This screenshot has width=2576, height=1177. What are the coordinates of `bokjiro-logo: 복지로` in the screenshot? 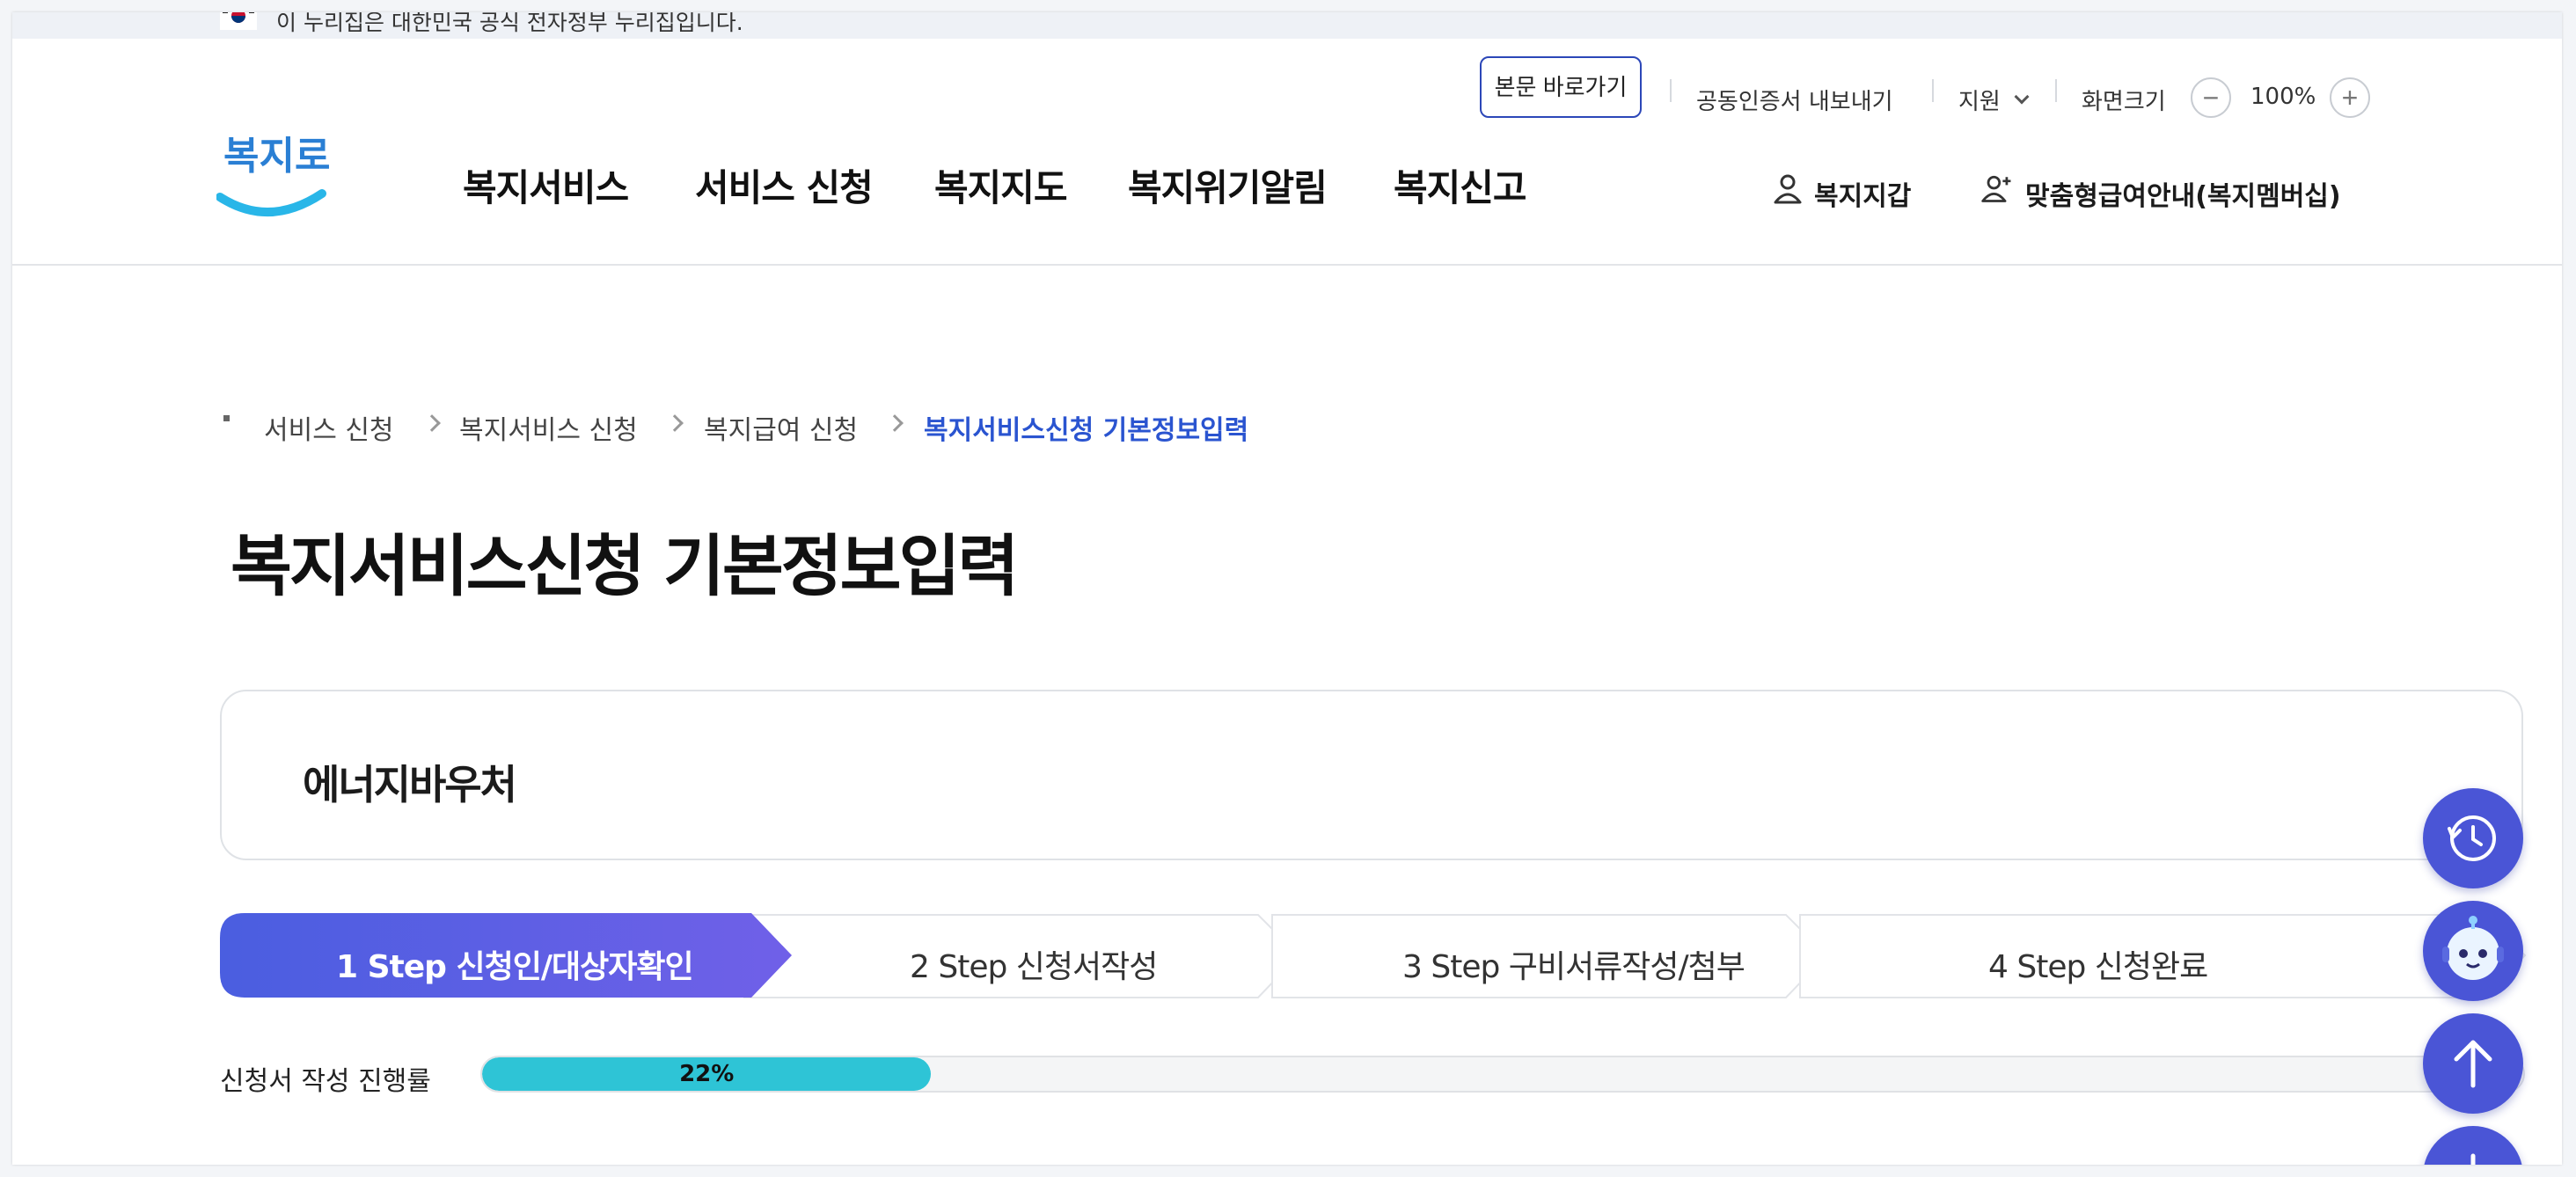 It's located at (272, 176).